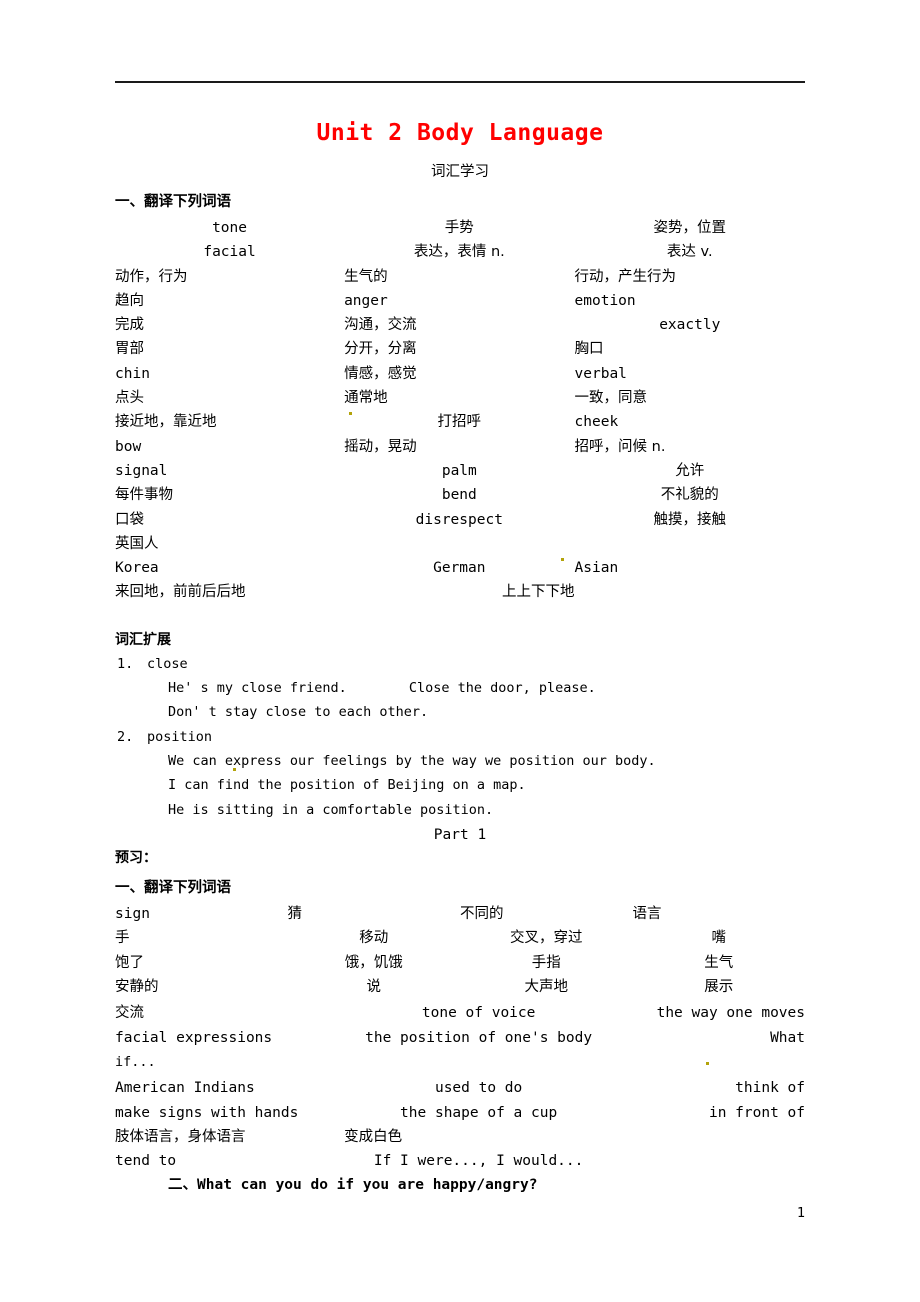 The height and width of the screenshot is (1302, 920). What do you see at coordinates (367, 1185) in the screenshot?
I see `question-text: What can you do if you are happy/angry?` at bounding box center [367, 1185].